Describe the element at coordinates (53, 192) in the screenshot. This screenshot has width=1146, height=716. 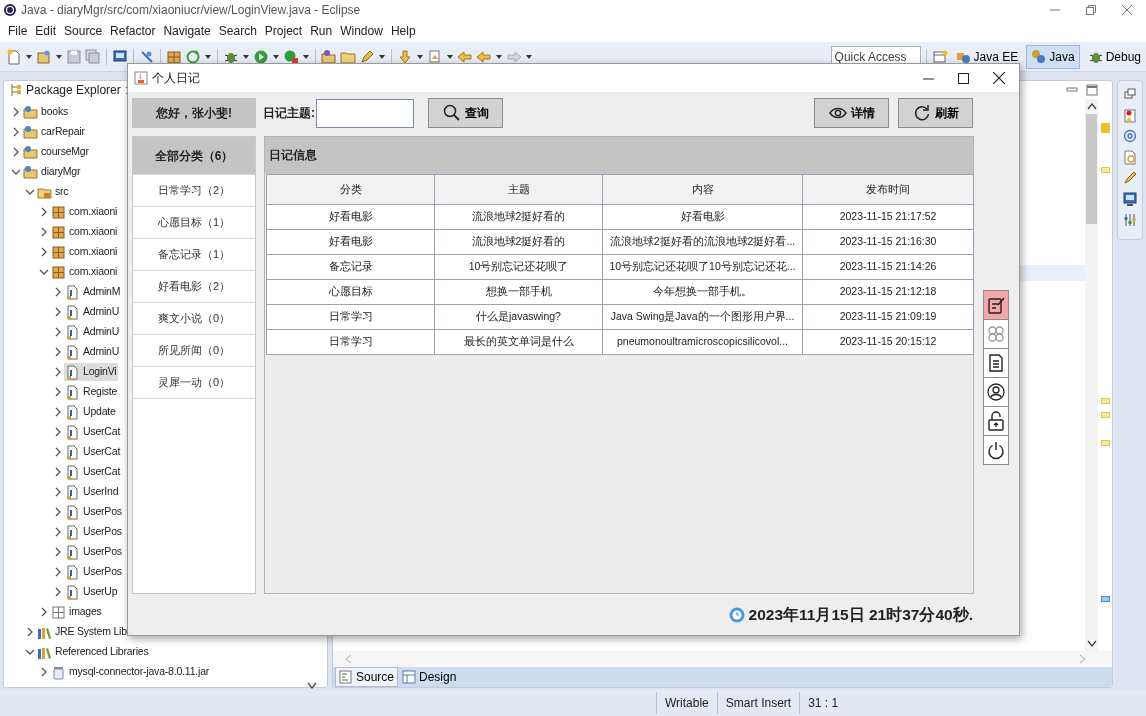
I see `tree-item: src` at that location.